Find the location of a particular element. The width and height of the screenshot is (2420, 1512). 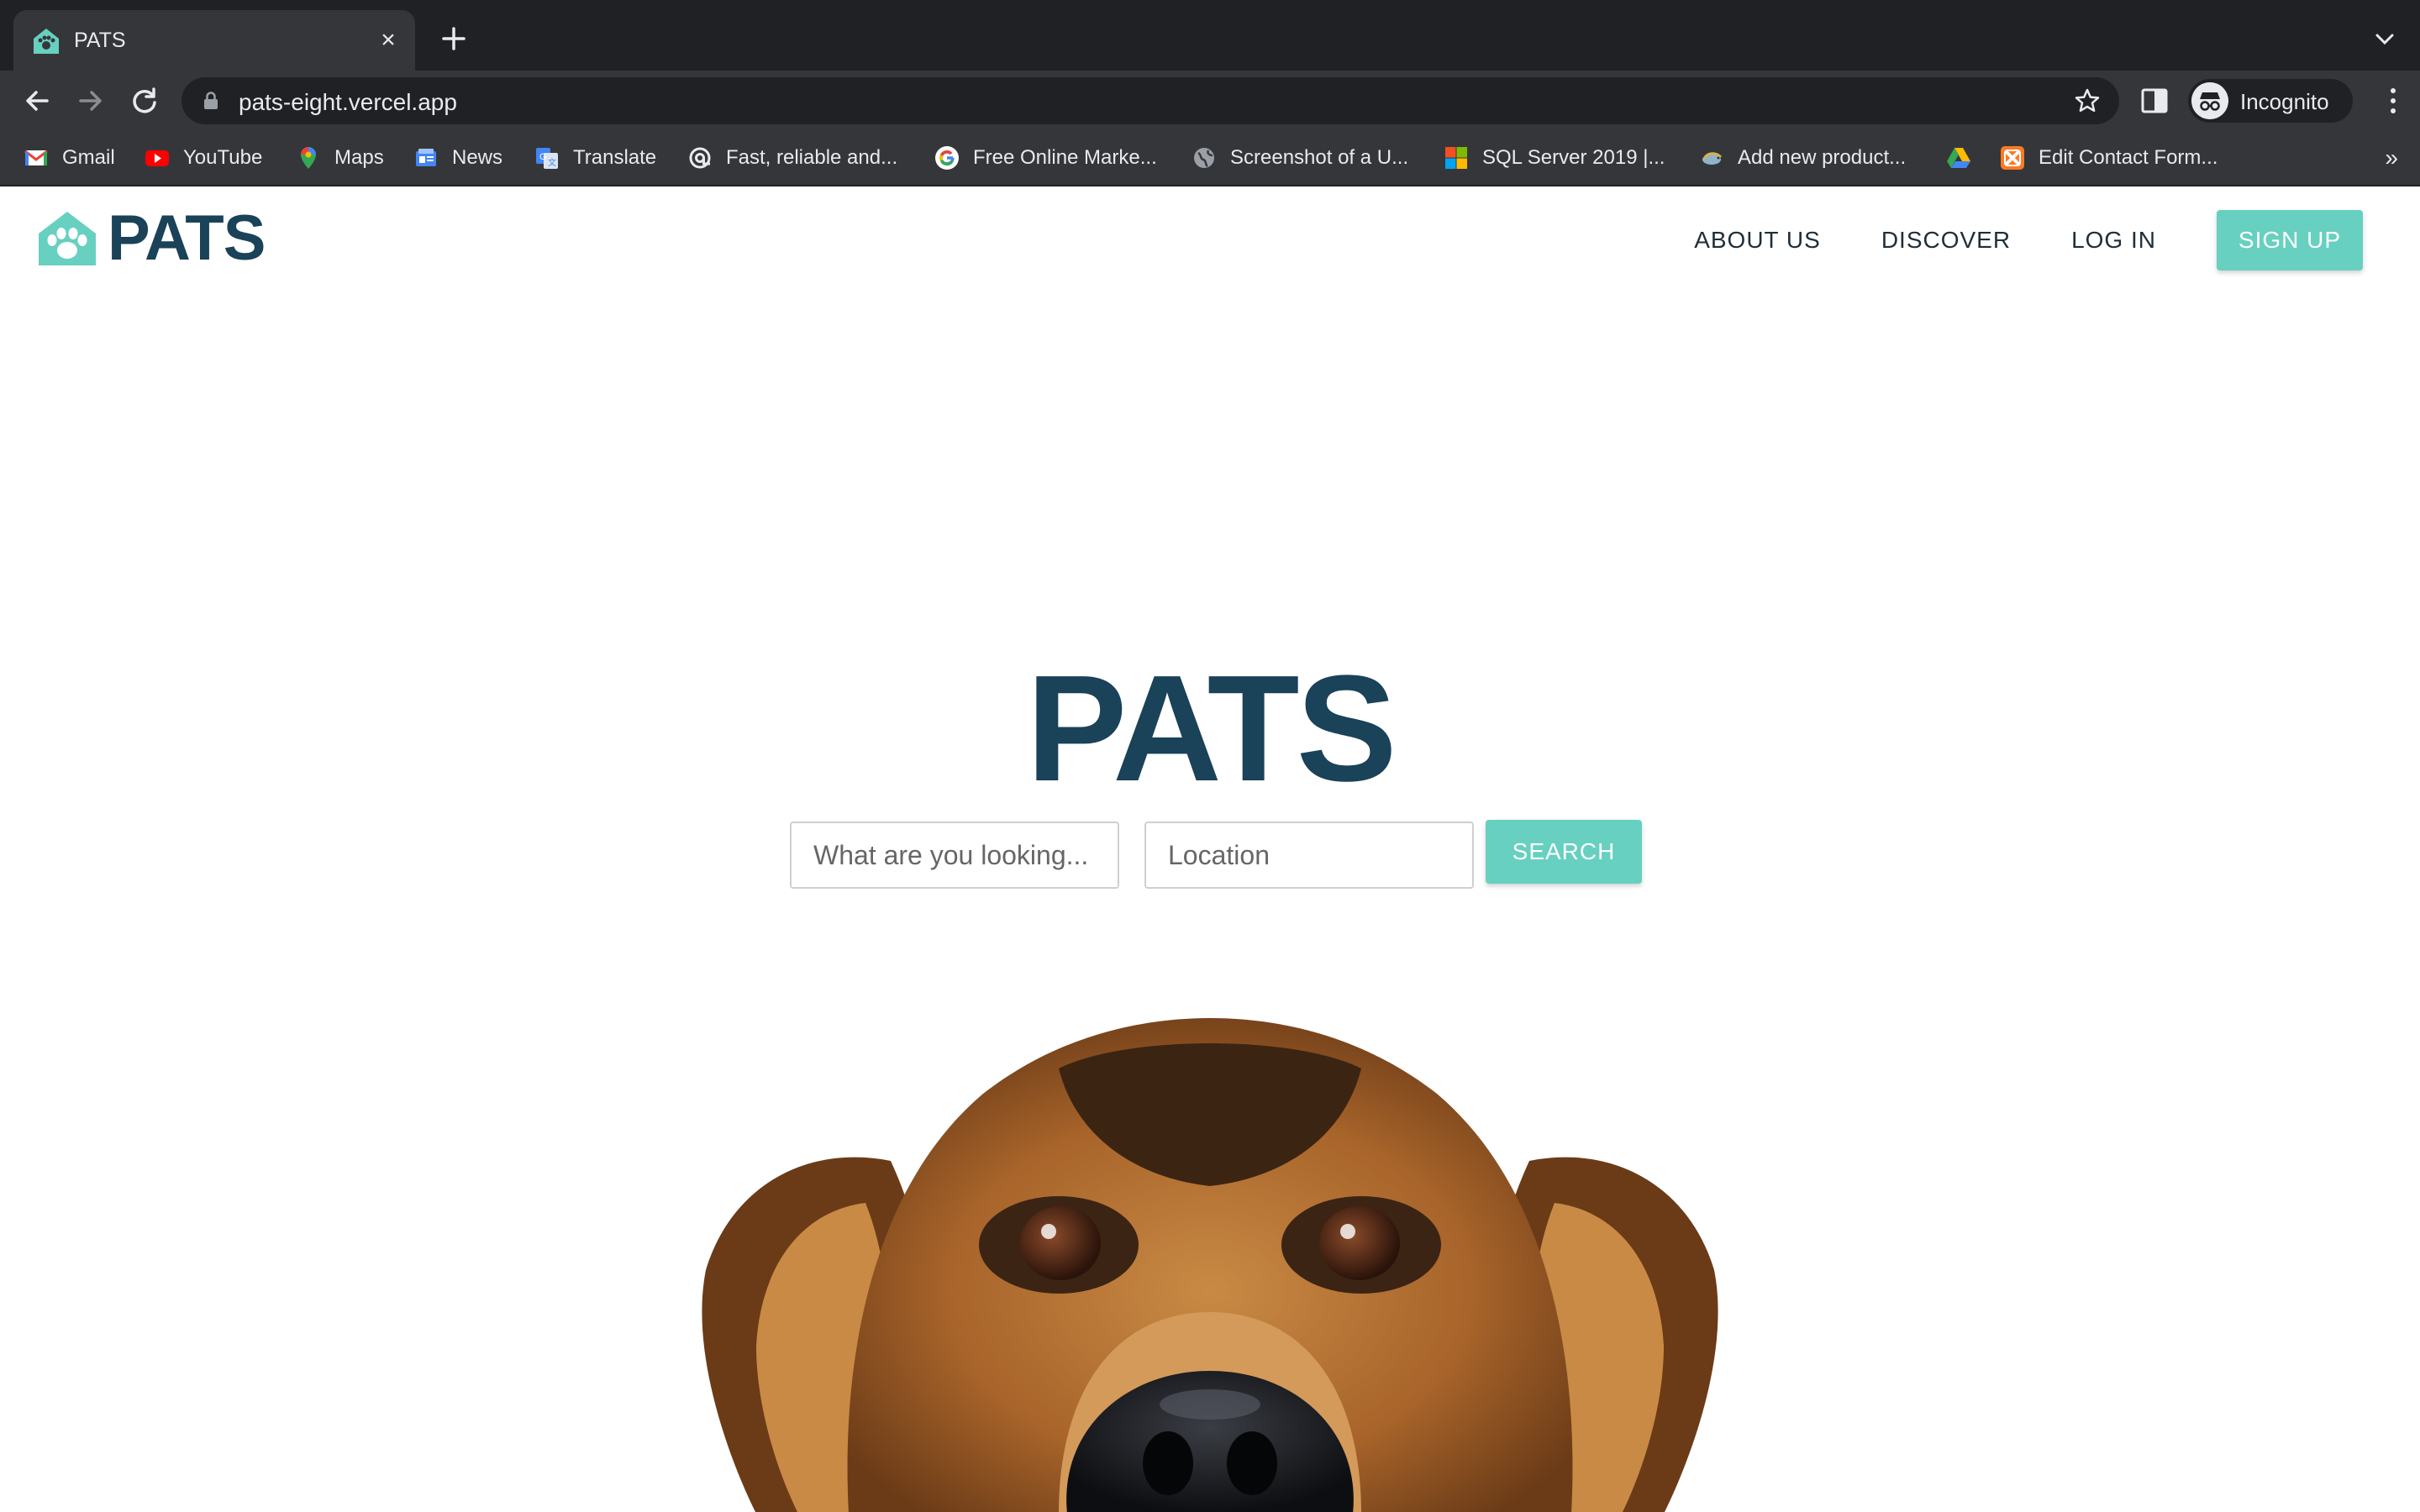

bookmark-label: Translate is located at coordinates (615, 157).